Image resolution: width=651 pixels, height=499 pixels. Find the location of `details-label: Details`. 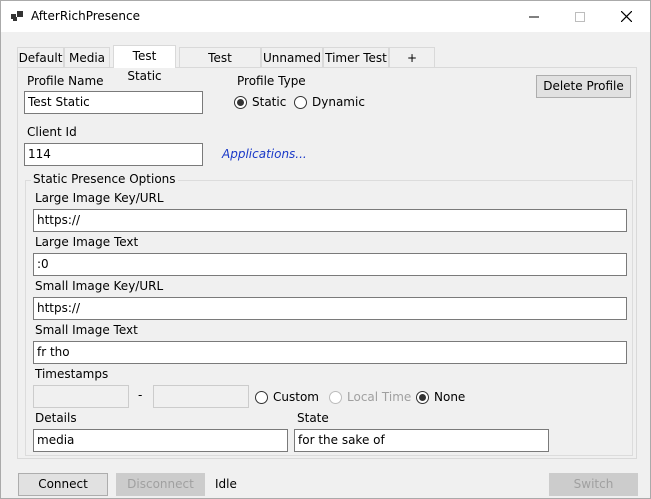

details-label: Details is located at coordinates (56, 418).